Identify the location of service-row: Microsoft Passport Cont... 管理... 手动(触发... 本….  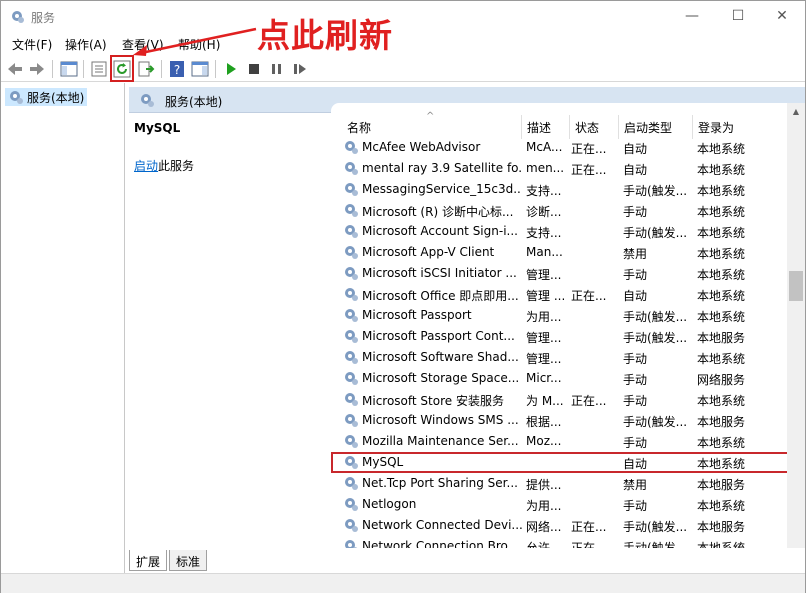
(561, 336).